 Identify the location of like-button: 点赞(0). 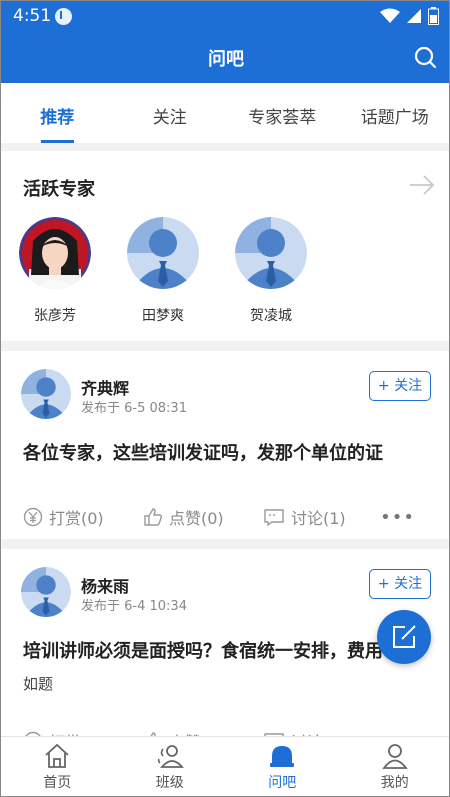
(183, 517).